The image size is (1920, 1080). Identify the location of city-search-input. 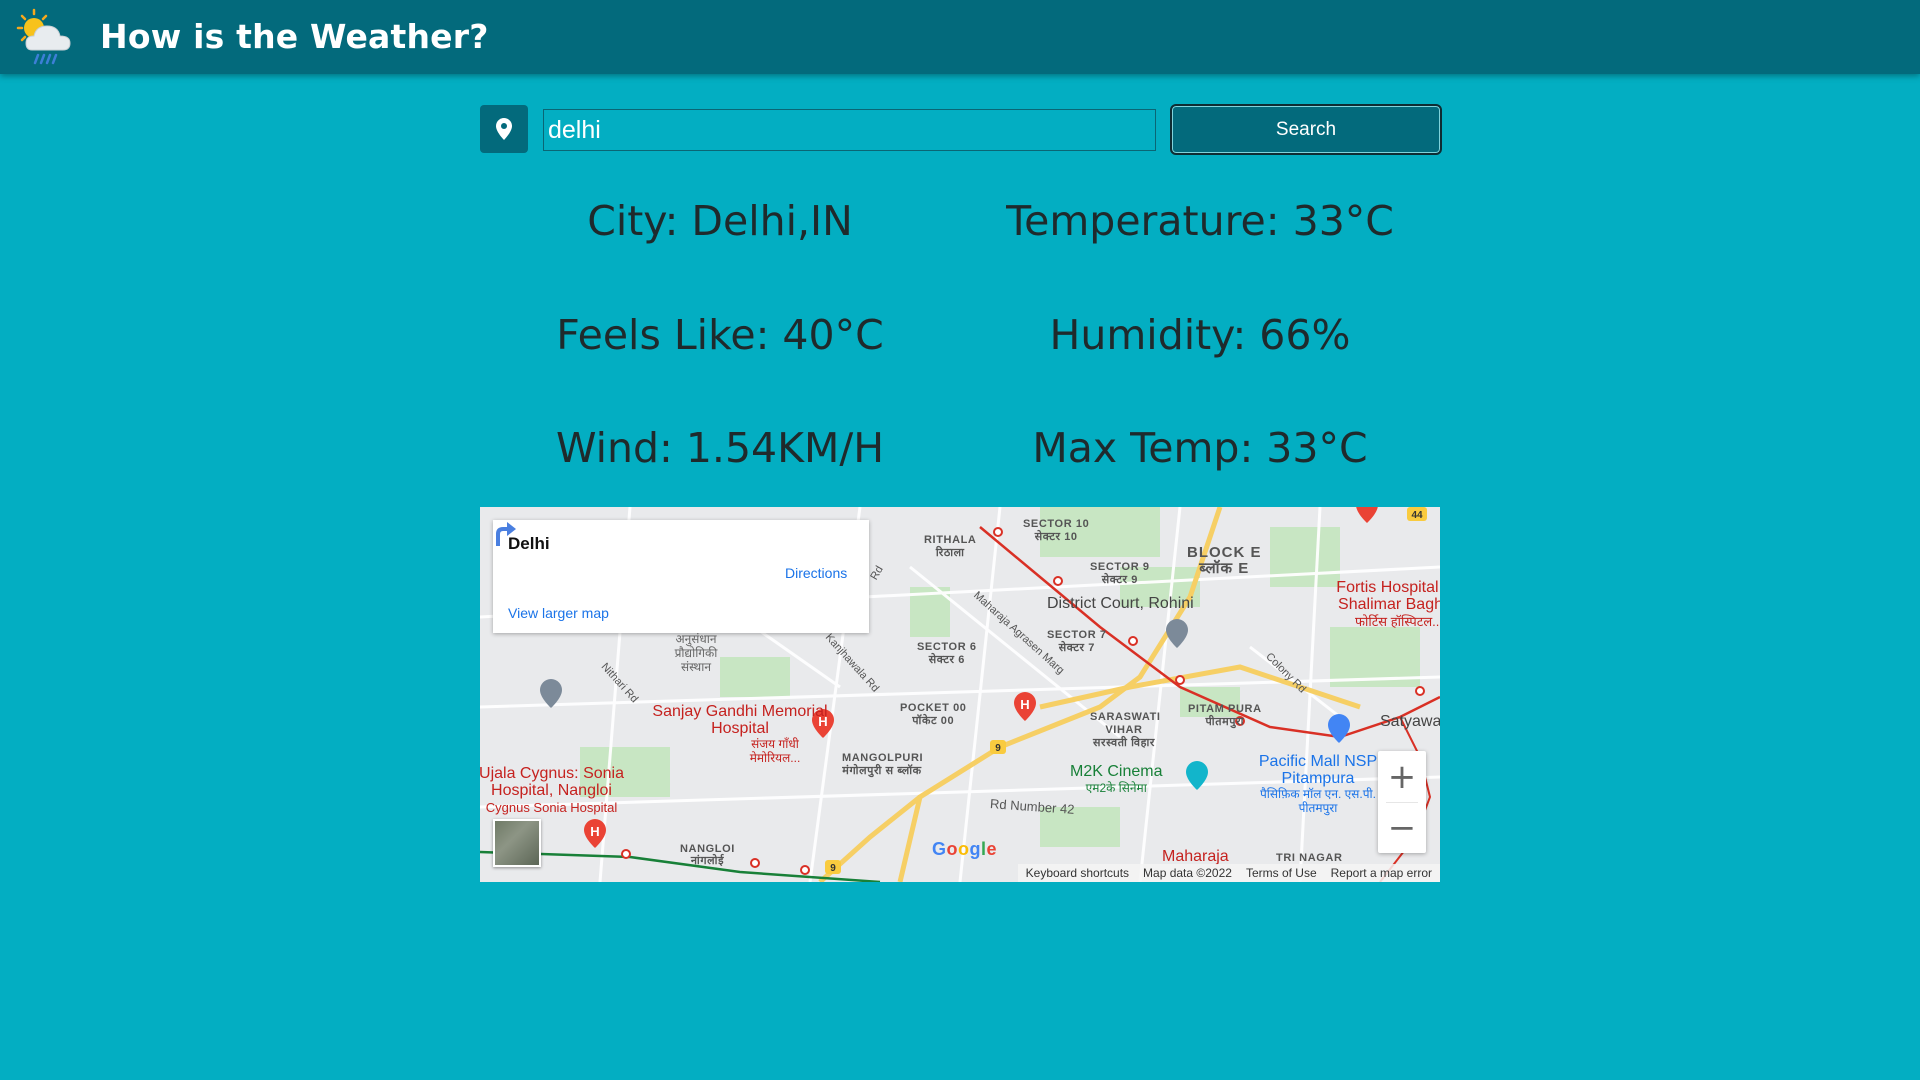
(849, 130).